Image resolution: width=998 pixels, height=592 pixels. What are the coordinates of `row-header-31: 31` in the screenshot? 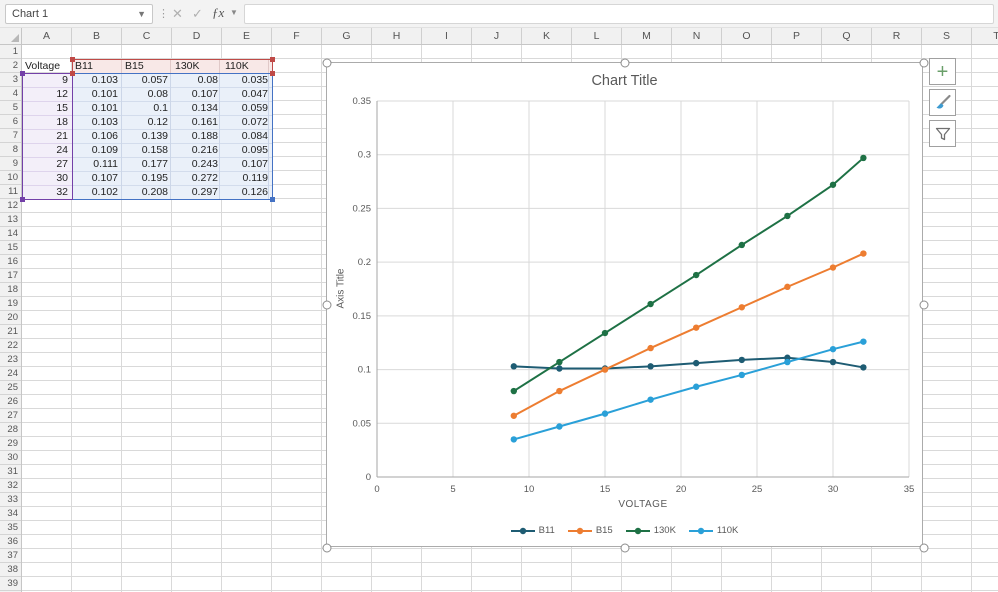 It's located at (10, 472).